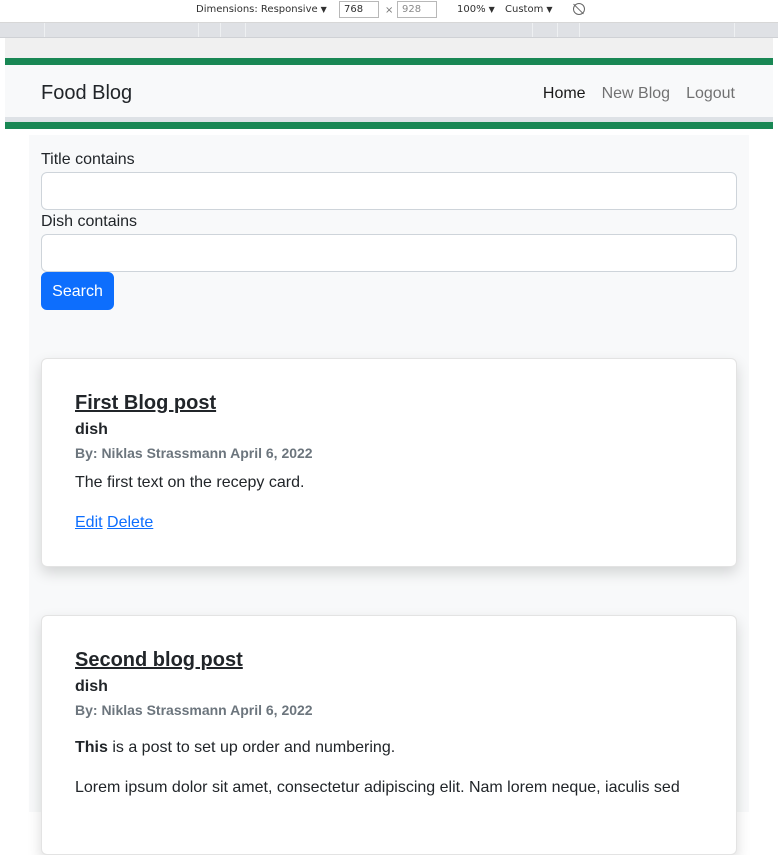 The height and width of the screenshot is (855, 778). I want to click on navbar: Food Blog Home New Blog Logout, so click(389, 93).